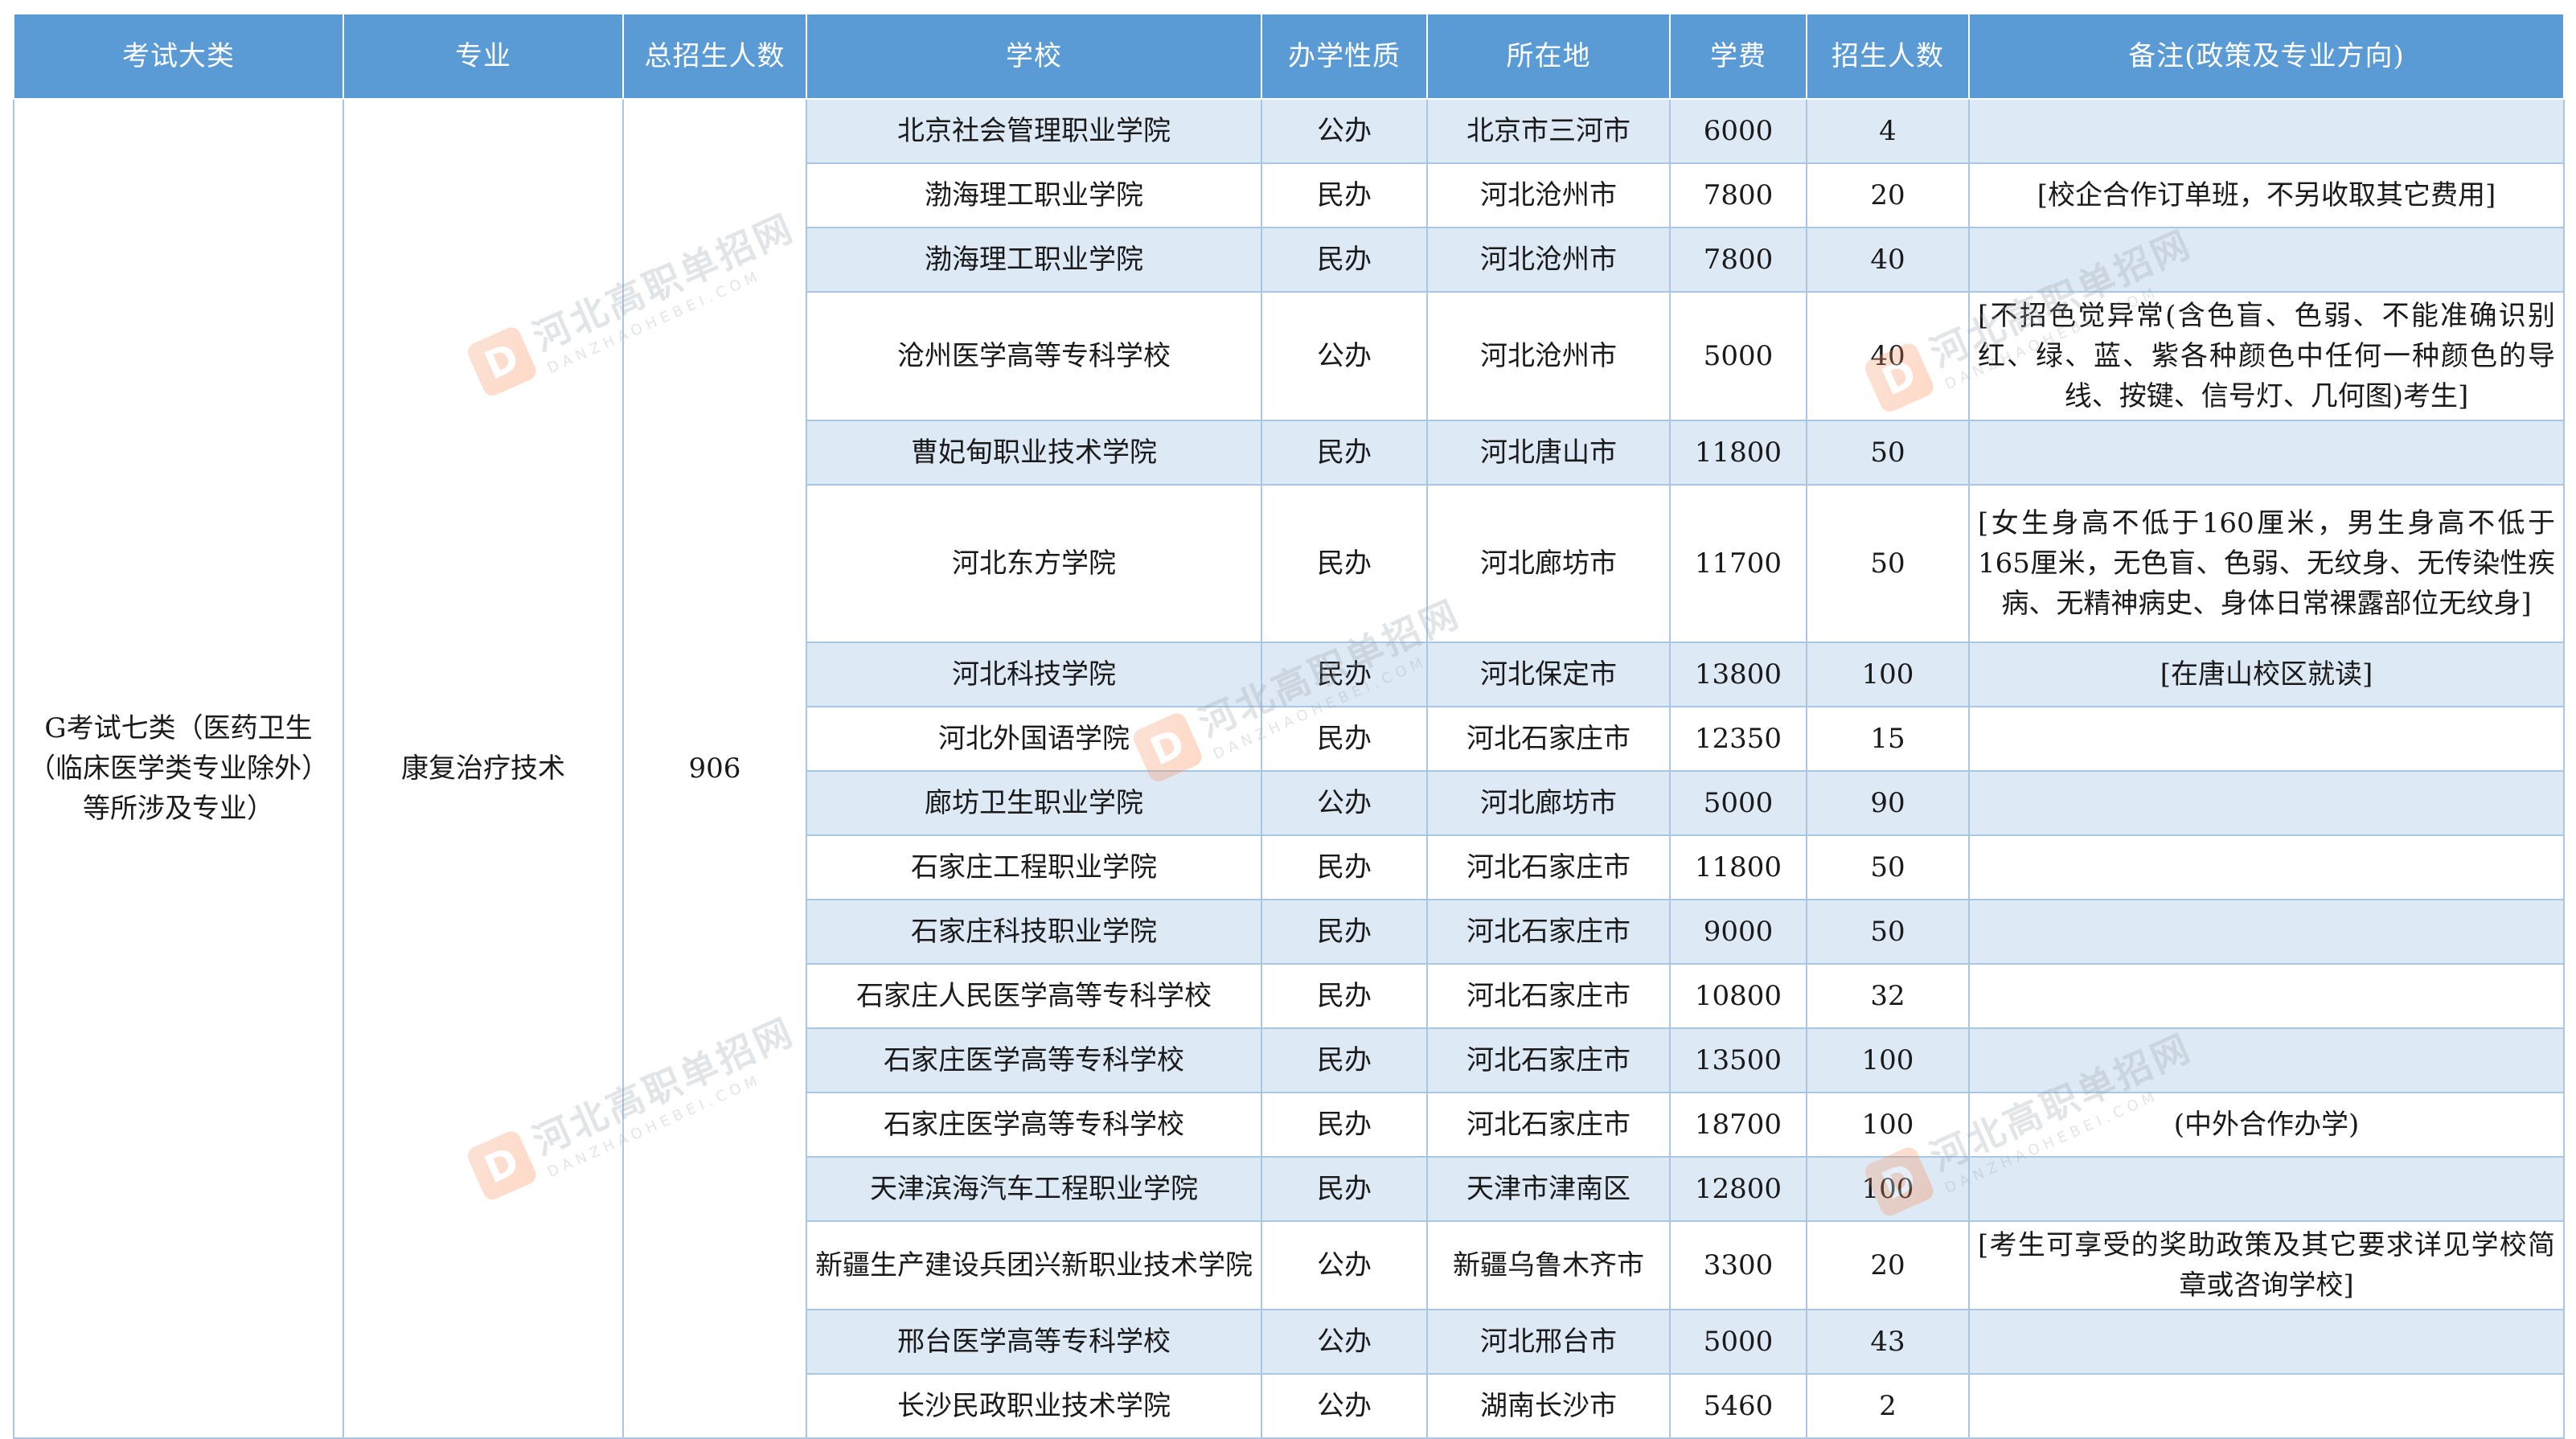 Image resolution: width=2576 pixels, height=1439 pixels. I want to click on school-cell: 石家庄科技职业学院, so click(1034, 932).